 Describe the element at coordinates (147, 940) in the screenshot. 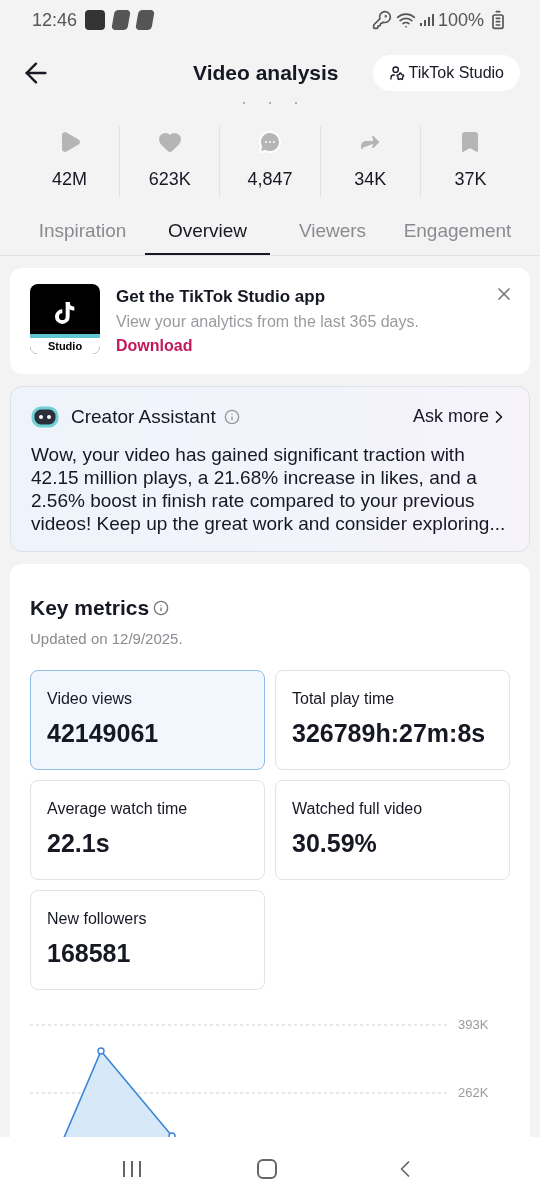

I see `metric-card: New followers 168581` at that location.